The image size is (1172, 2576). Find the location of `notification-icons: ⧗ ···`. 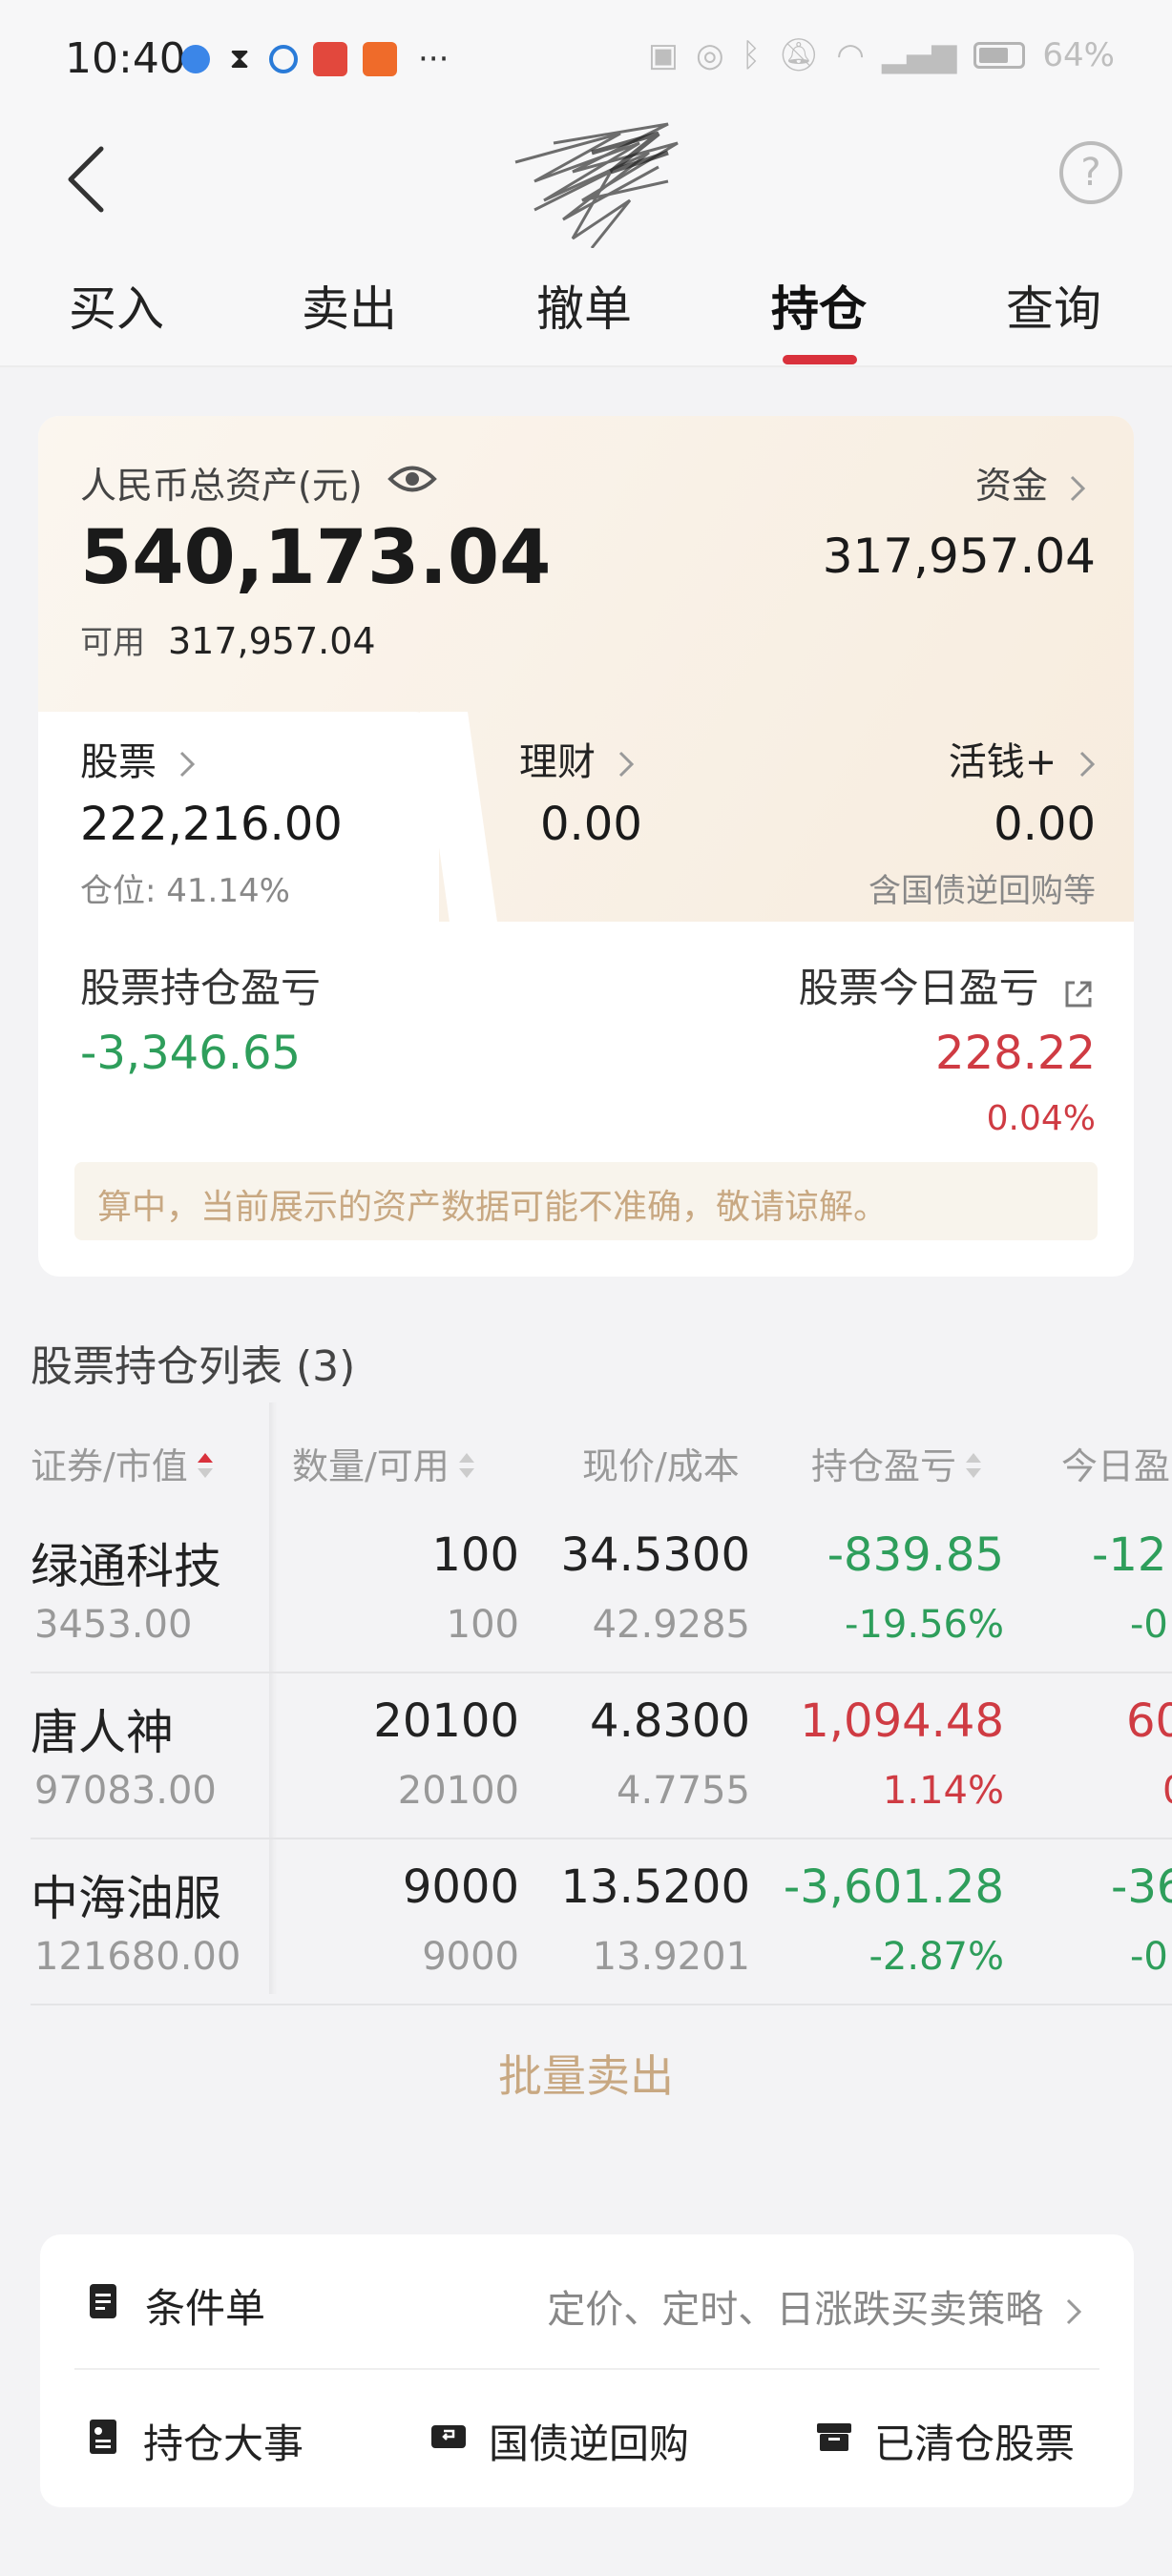

notification-icons: ⧗ ··· is located at coordinates (315, 59).